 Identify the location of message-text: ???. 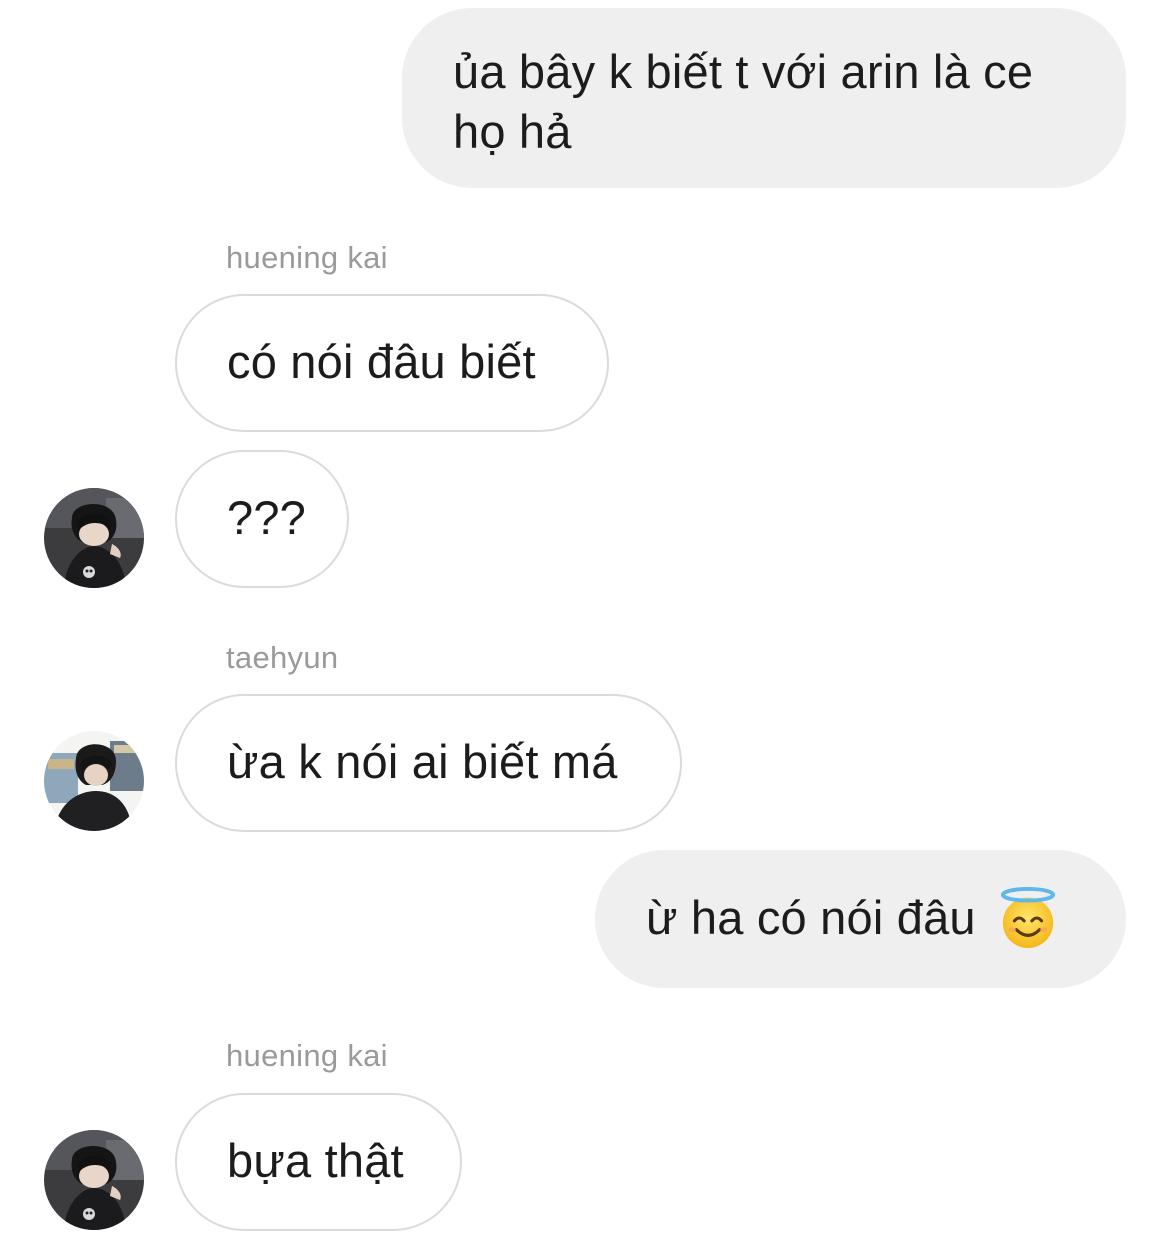
(267, 517).